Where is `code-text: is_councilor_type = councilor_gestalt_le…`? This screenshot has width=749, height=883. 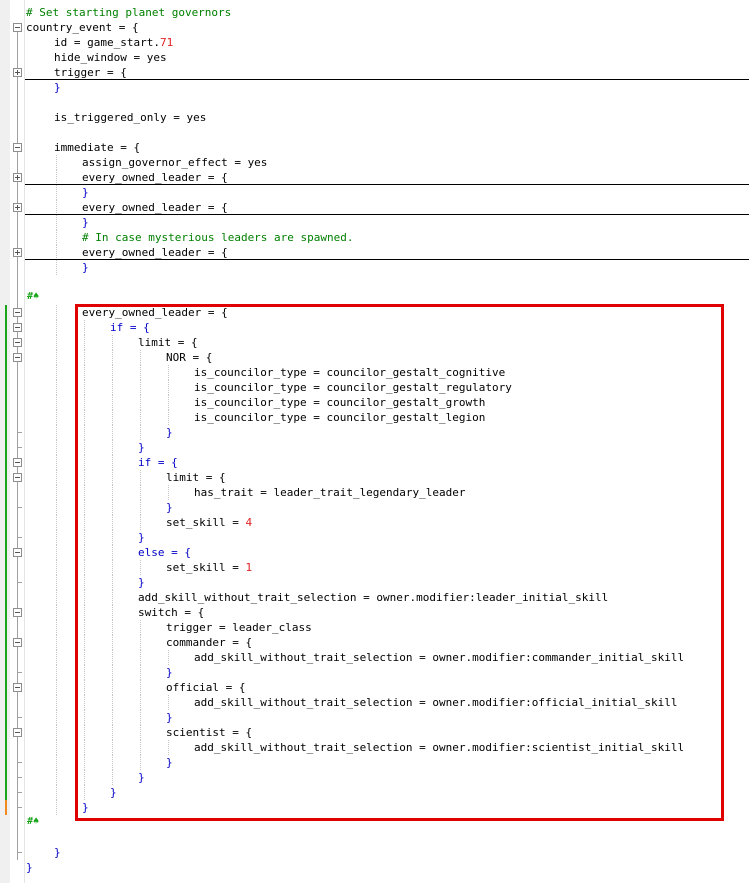
code-text: is_councilor_type = councilor_gestalt_le… is located at coordinates (339, 417).